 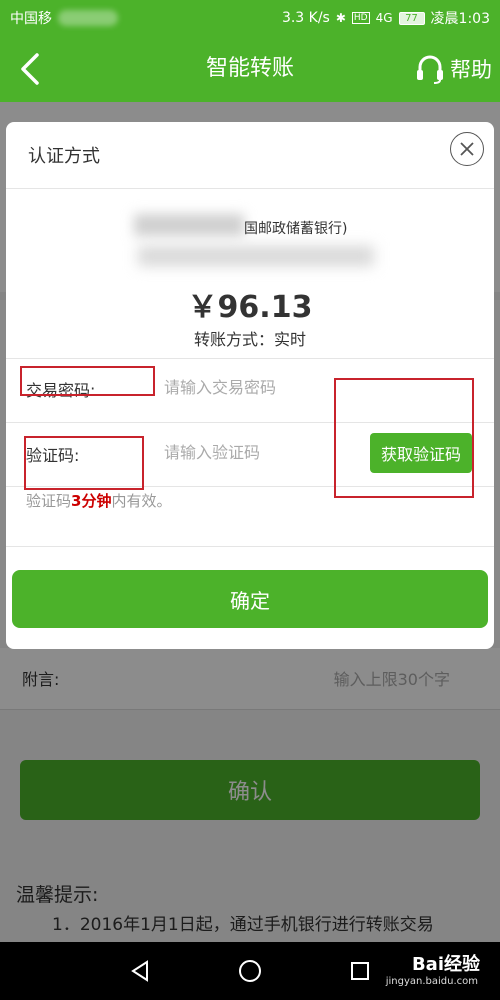 I want to click on hint-suffix: 内有效。, so click(x=141, y=501).